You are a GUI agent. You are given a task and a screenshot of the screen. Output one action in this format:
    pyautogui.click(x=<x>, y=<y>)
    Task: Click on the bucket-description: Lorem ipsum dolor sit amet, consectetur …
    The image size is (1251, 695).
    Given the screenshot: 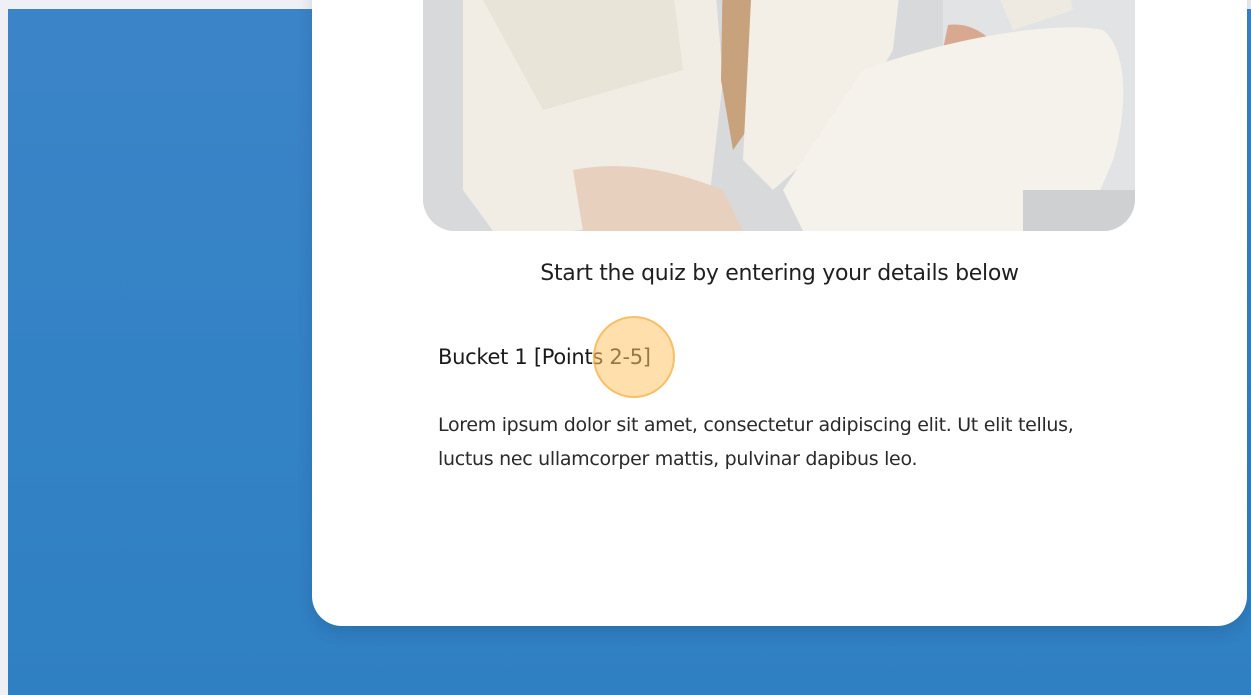 What is the action you would take?
    pyautogui.click(x=756, y=442)
    